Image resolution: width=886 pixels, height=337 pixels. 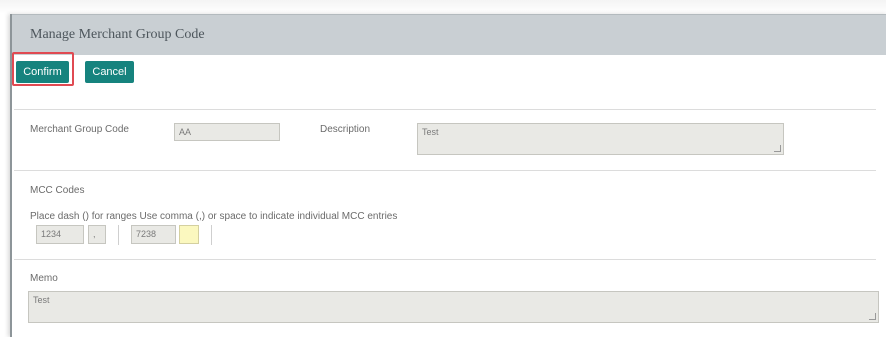 I want to click on mcc-codes-label: MCC Codes, so click(x=57, y=190).